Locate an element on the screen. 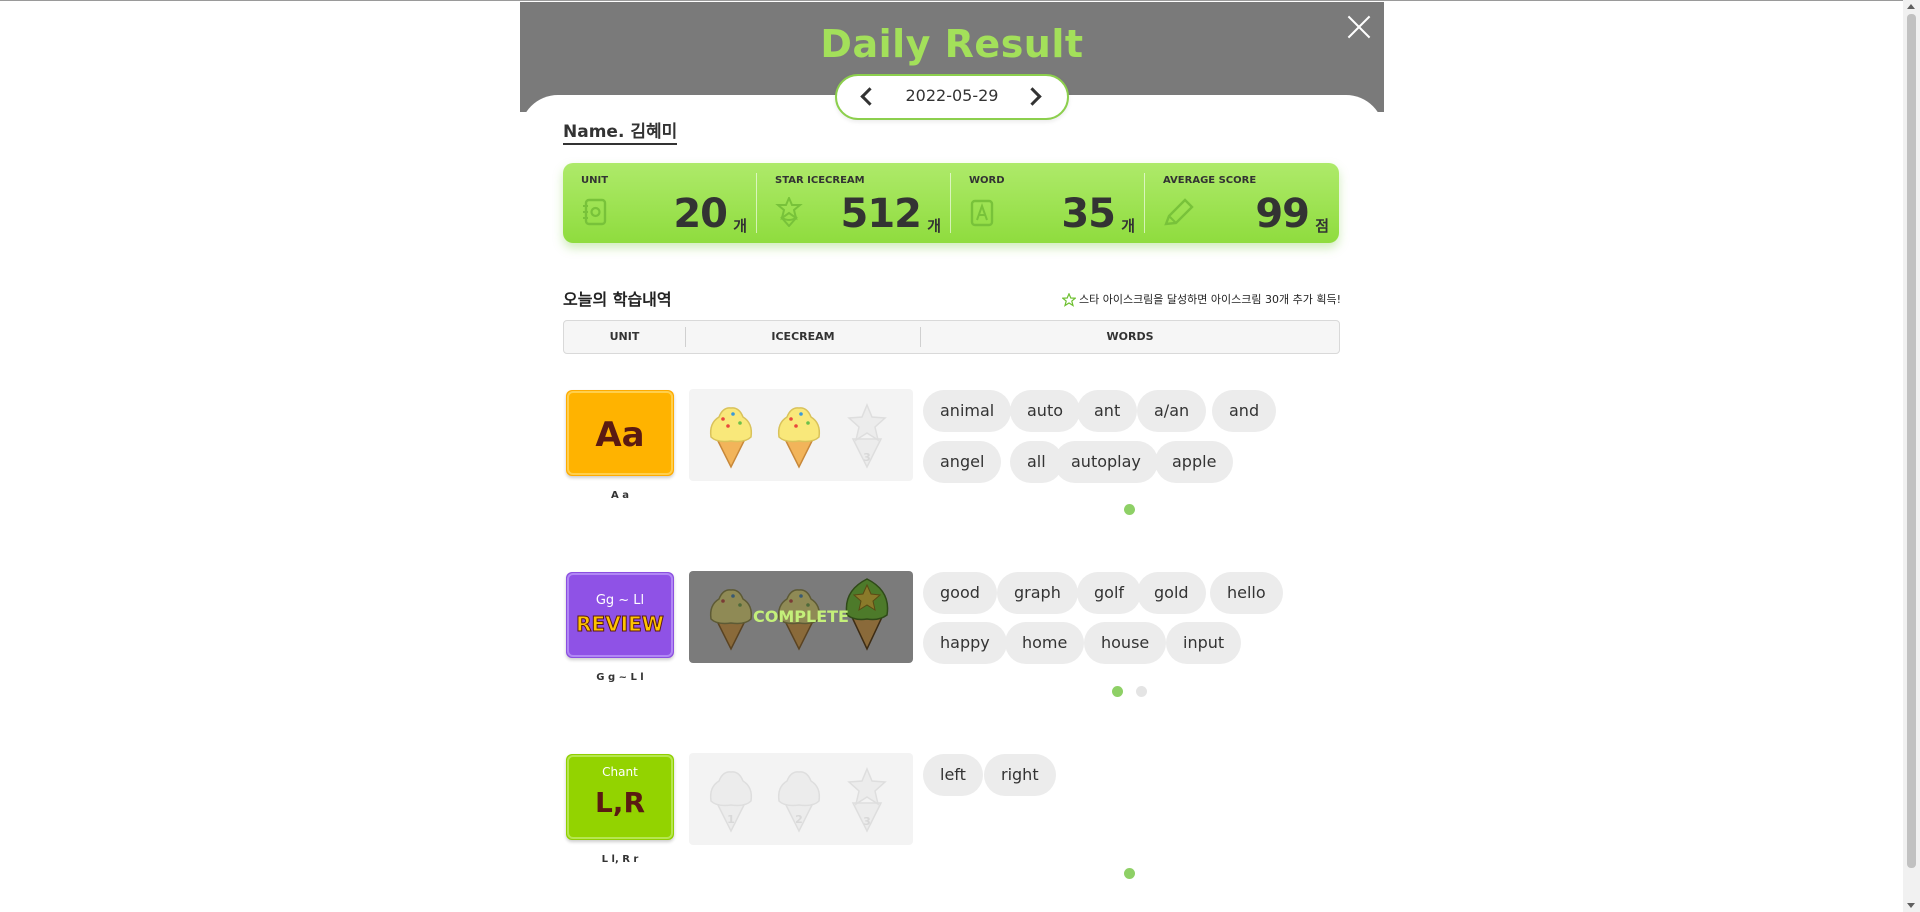 Image resolution: width=1920 pixels, height=912 pixels. star-icecream-icon is located at coordinates (789, 212).